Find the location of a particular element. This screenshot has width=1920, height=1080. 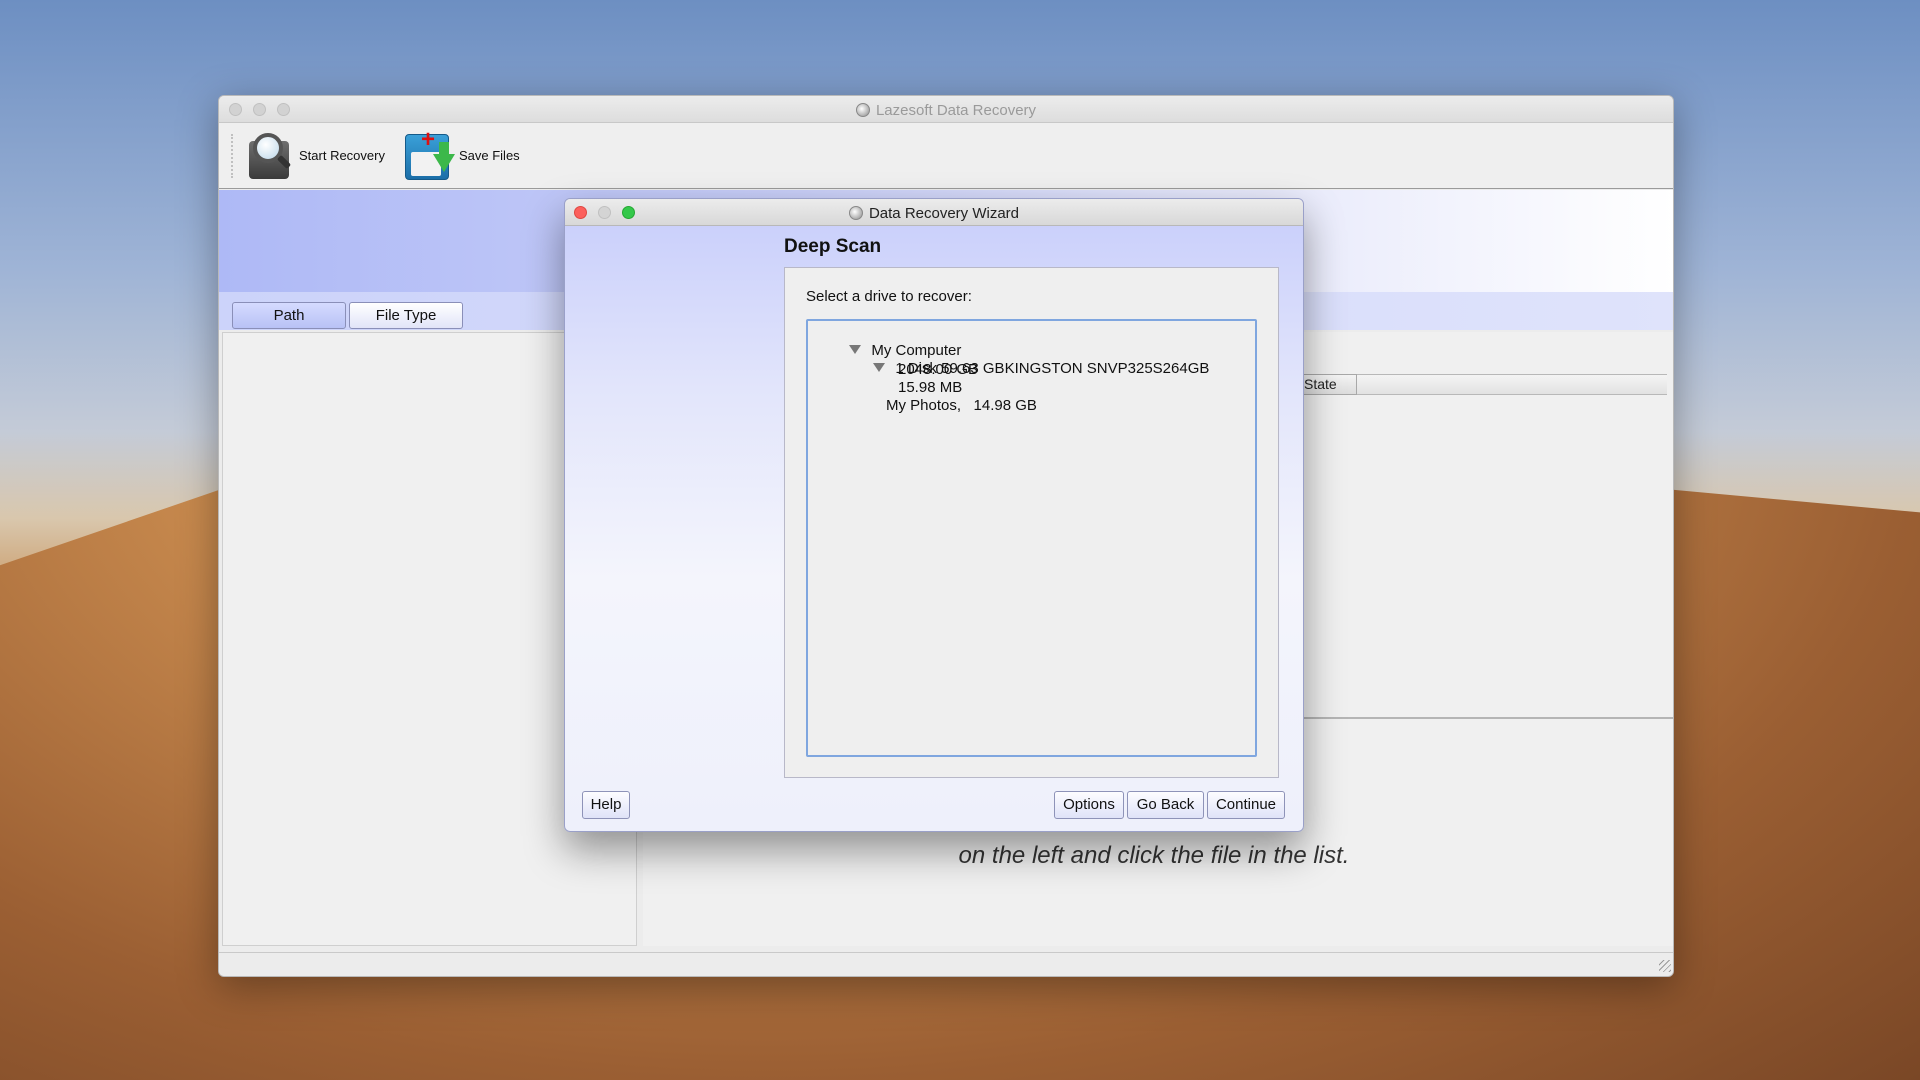

start-recovery-label: Start Recovery is located at coordinates (342, 155).